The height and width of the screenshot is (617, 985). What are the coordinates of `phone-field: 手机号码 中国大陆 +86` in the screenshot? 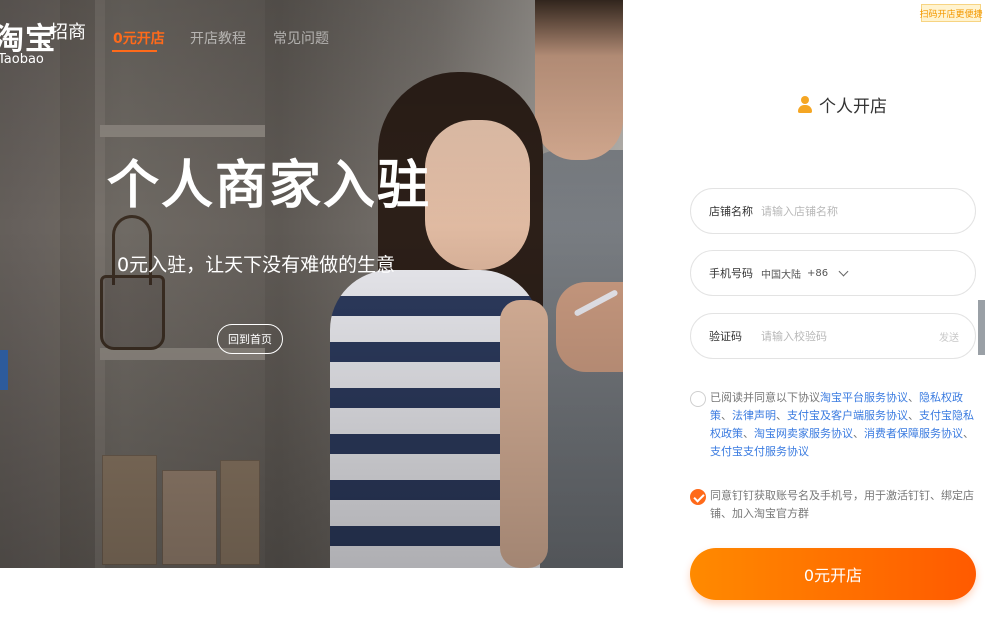 It's located at (833, 273).